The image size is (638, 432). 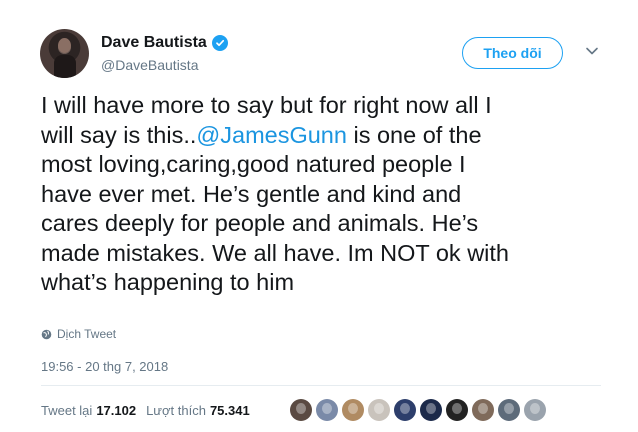 I want to click on likes-label: Lượt thích, so click(x=176, y=410).